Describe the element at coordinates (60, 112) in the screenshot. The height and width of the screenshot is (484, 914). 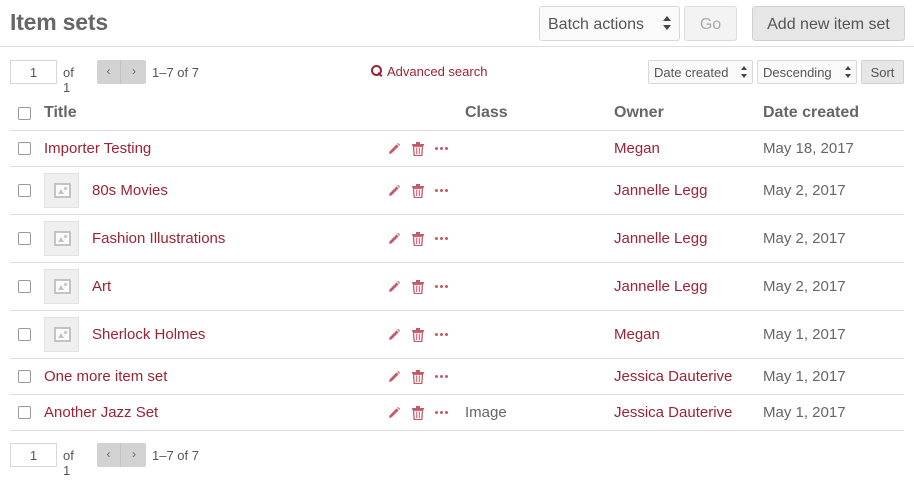
I see `column-title: Title` at that location.